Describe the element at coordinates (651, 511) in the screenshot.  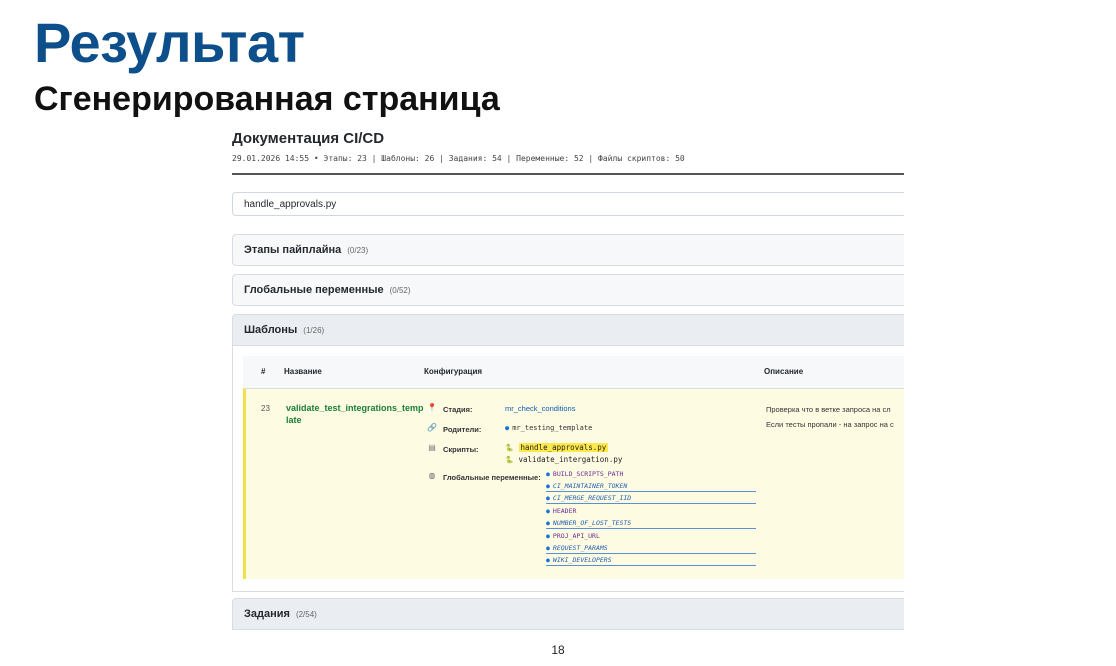
I see `global-variable-item: ● HEADER` at that location.